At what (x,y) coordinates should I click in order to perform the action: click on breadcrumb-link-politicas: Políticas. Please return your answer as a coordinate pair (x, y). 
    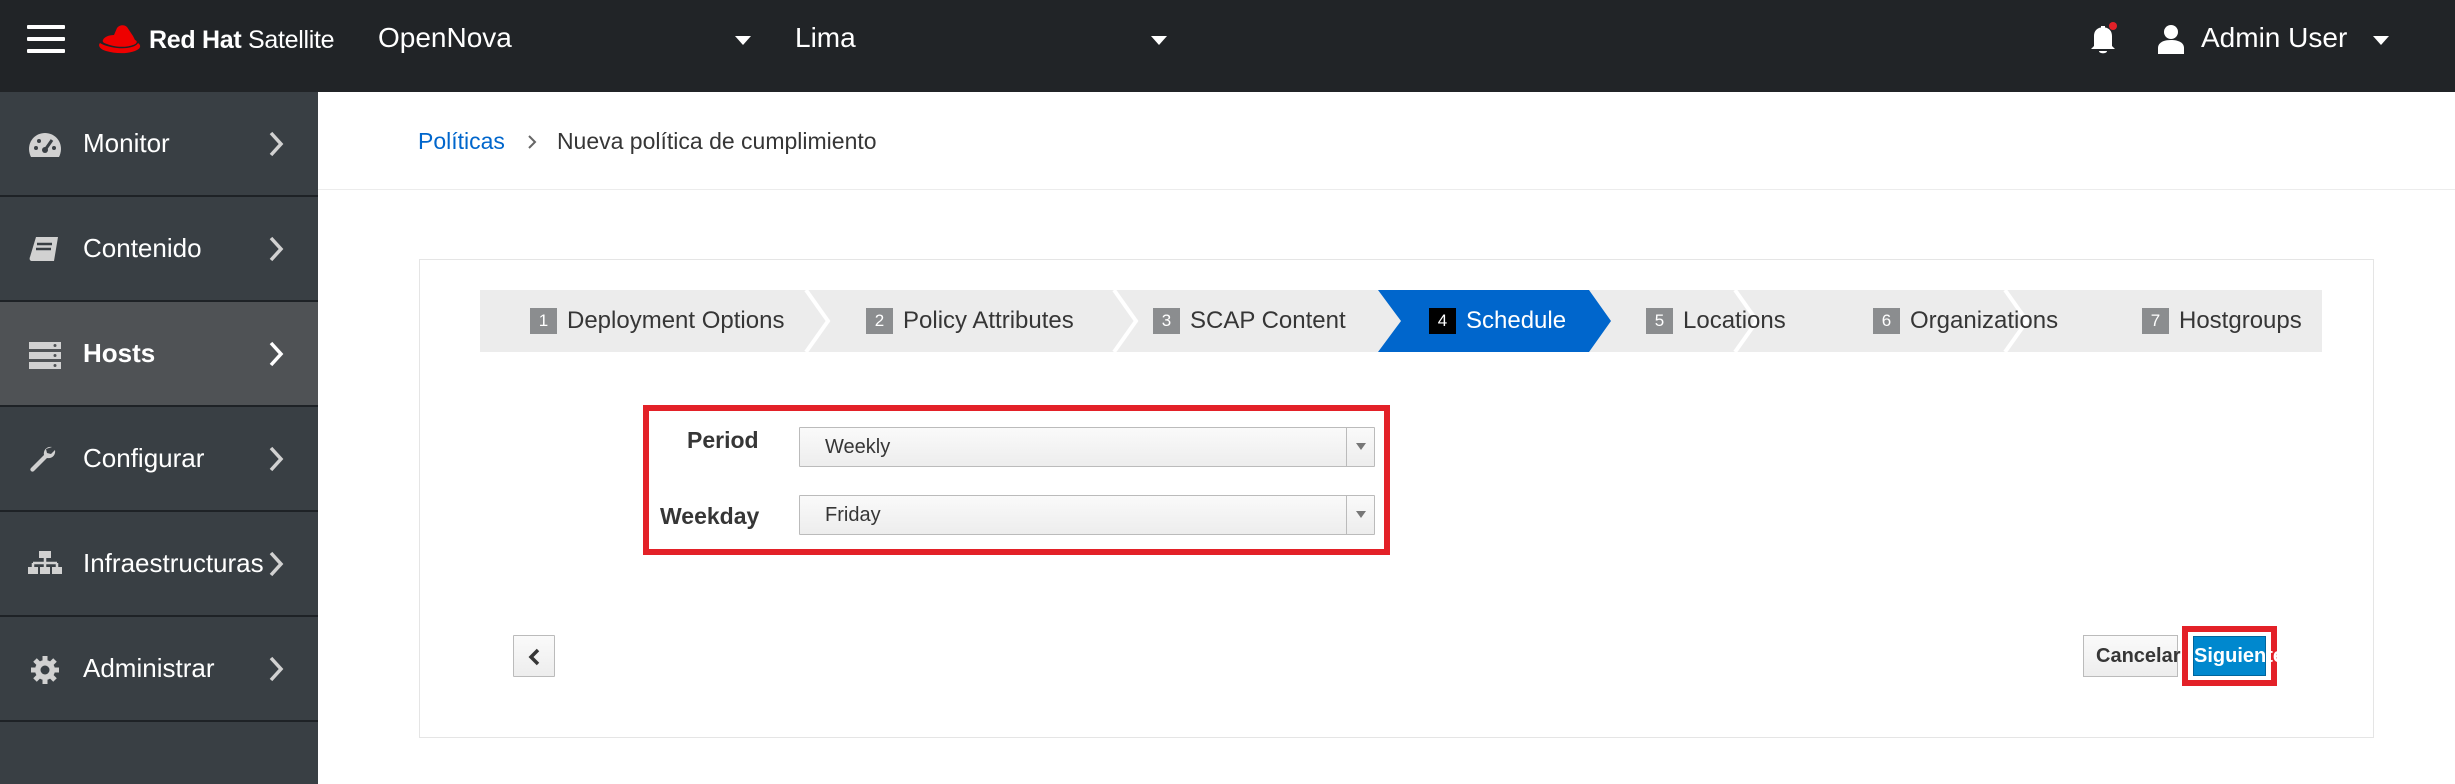
    Looking at the image, I should click on (461, 141).